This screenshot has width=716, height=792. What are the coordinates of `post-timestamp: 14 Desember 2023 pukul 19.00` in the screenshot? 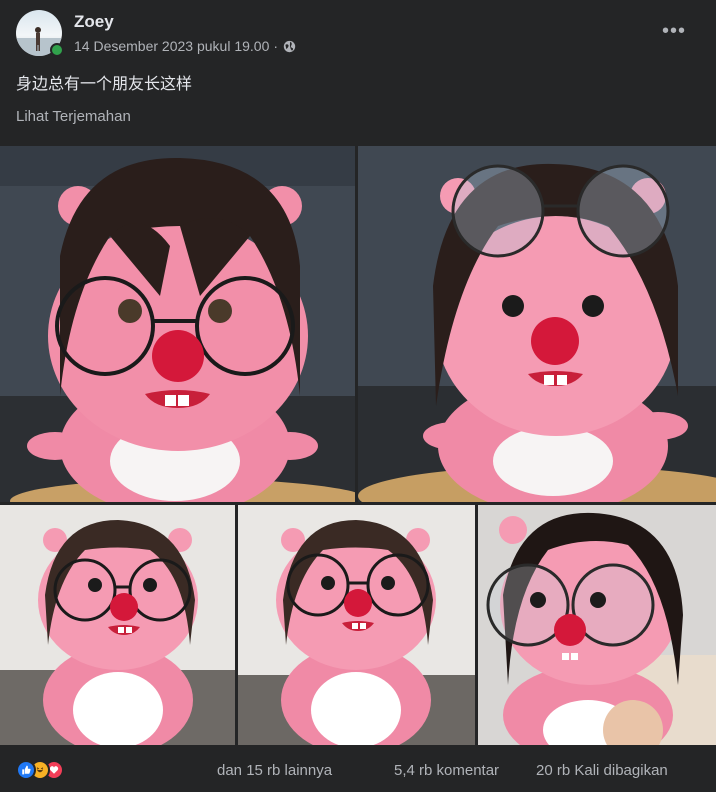 It's located at (171, 46).